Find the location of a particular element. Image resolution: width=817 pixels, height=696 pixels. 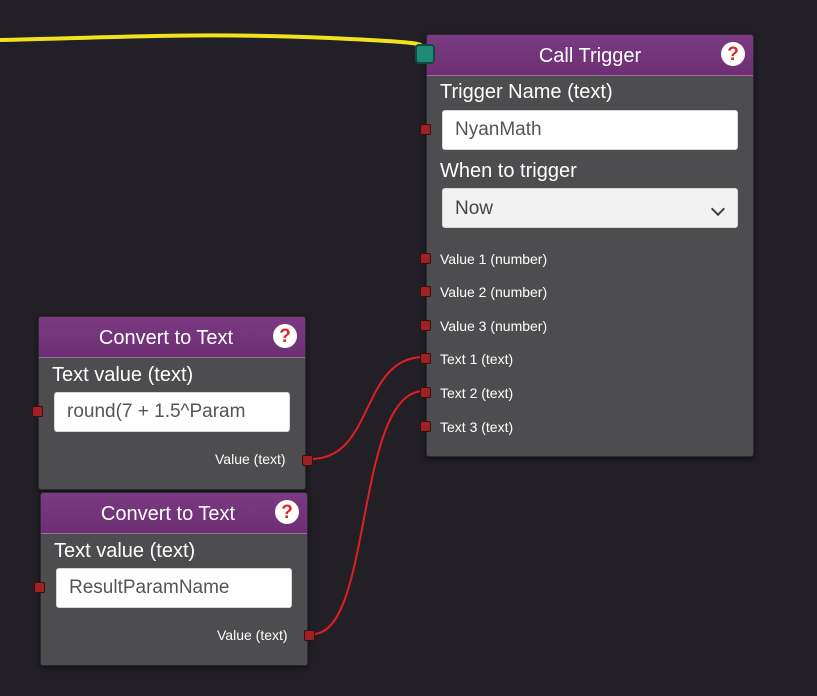

text-value-input: ResultParamName is located at coordinates (174, 588).